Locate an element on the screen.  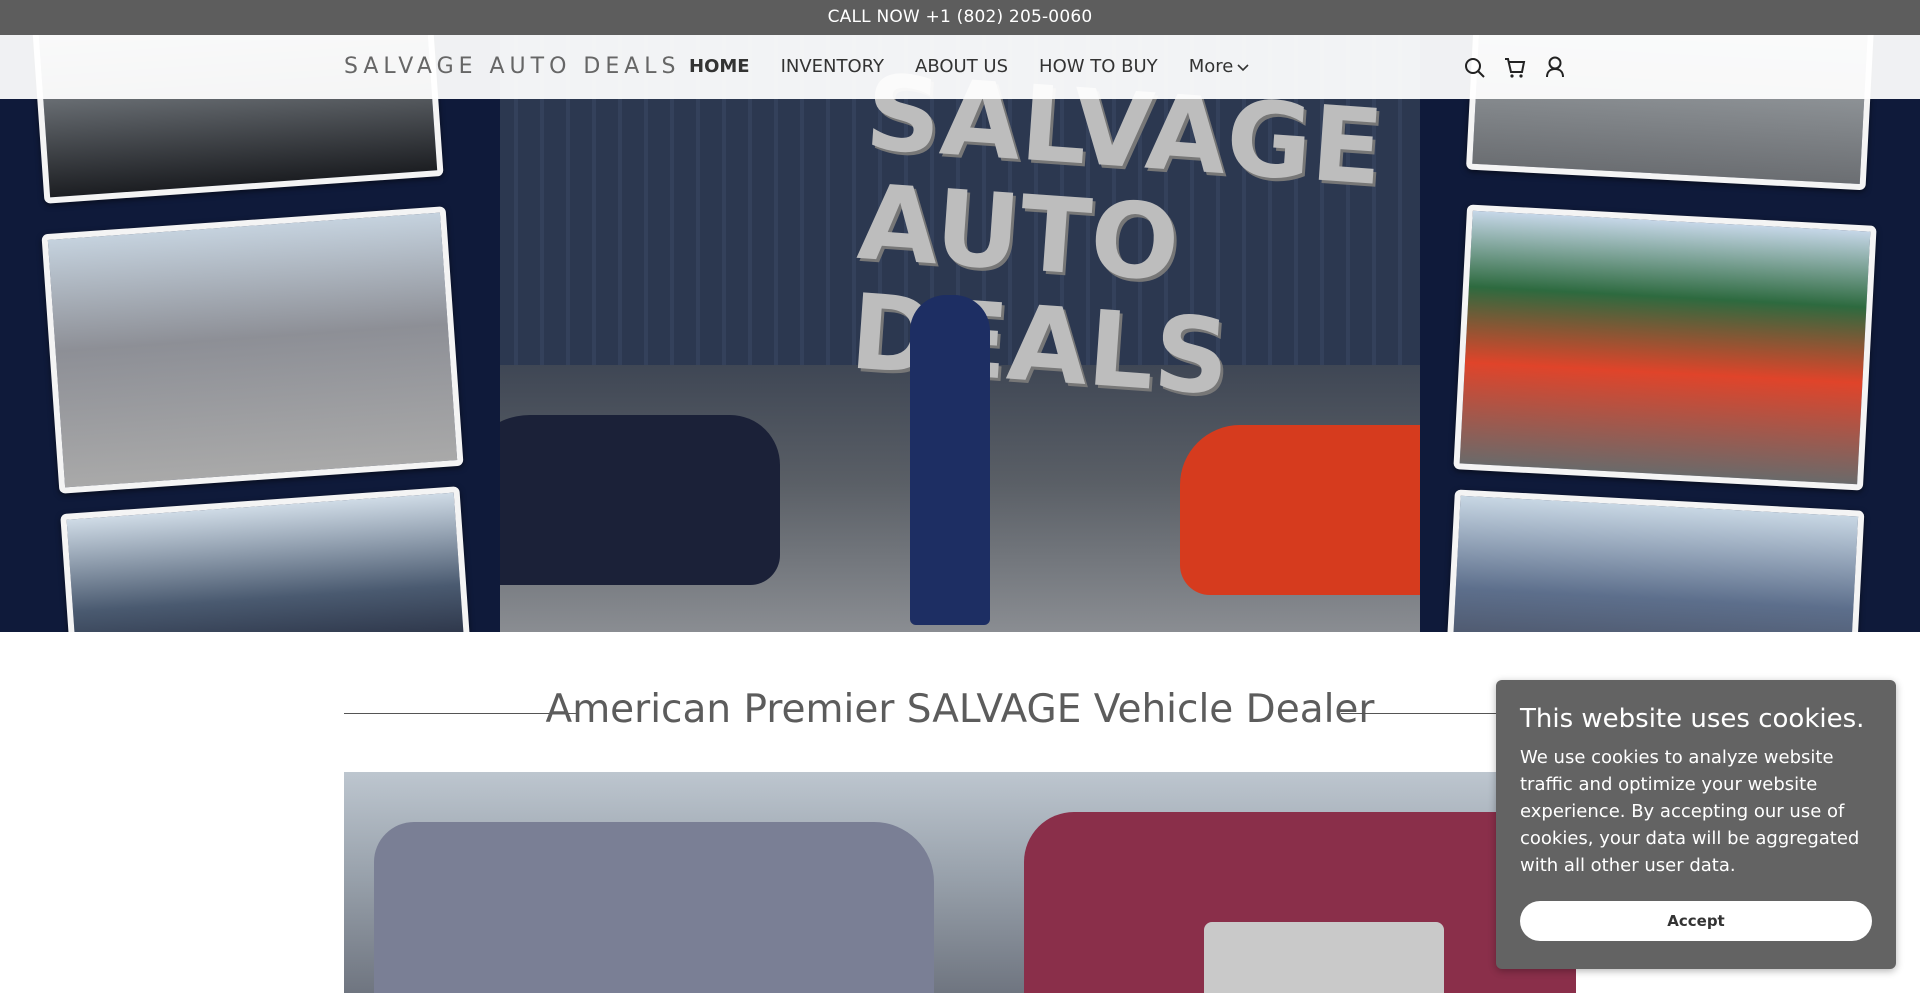
page-title: American Premier SALVAGE Vehicle Dealer is located at coordinates (960, 709).